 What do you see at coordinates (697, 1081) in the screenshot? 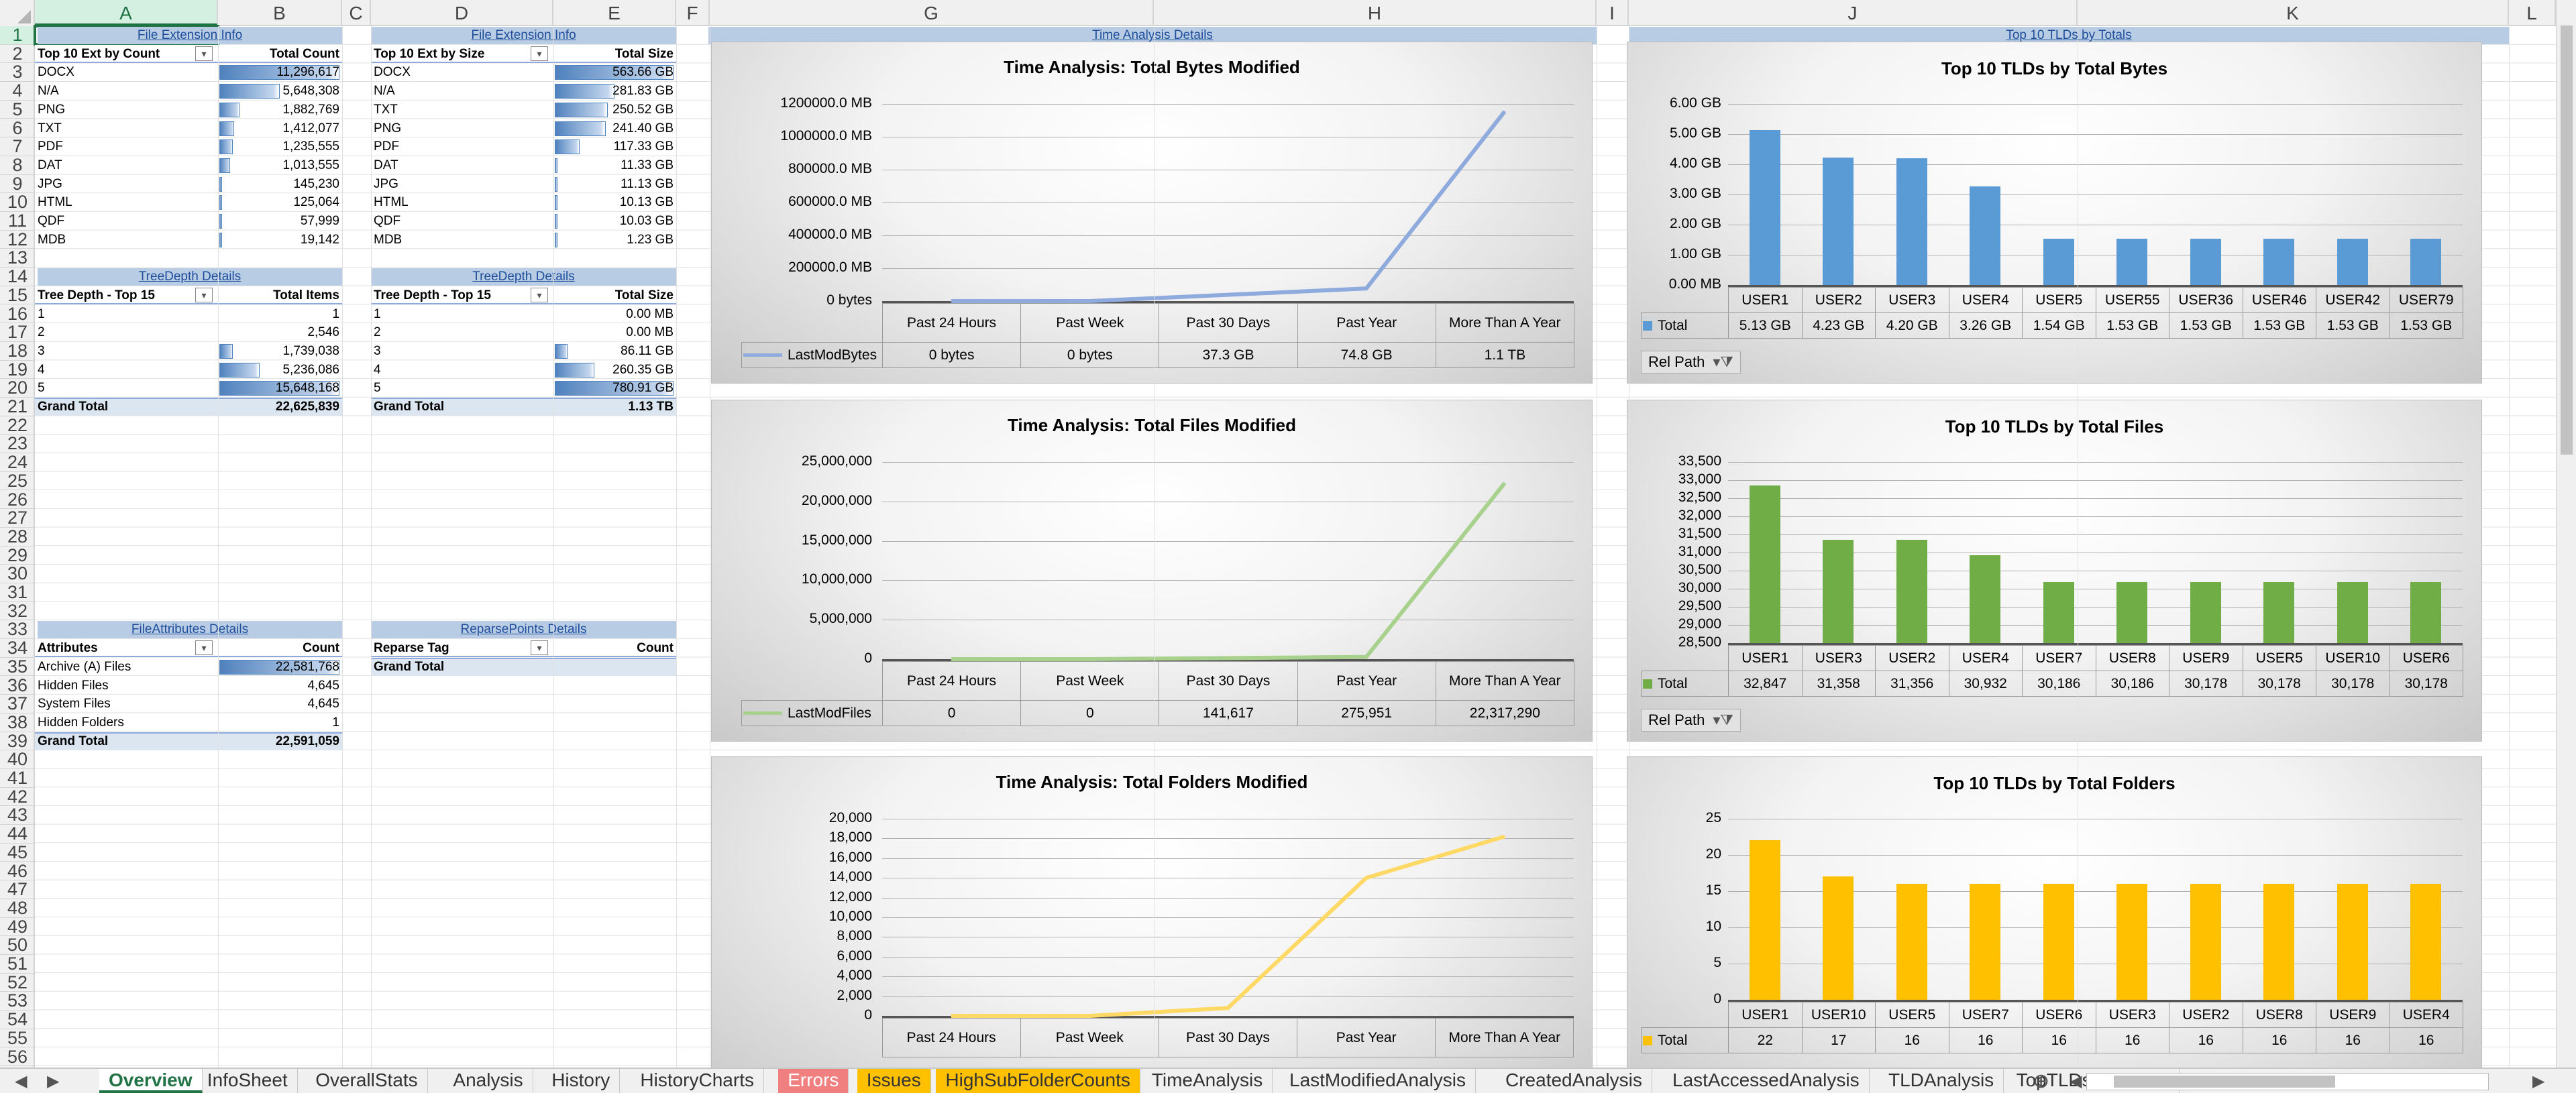
I see `tab-historycharts: HistoryCharts` at bounding box center [697, 1081].